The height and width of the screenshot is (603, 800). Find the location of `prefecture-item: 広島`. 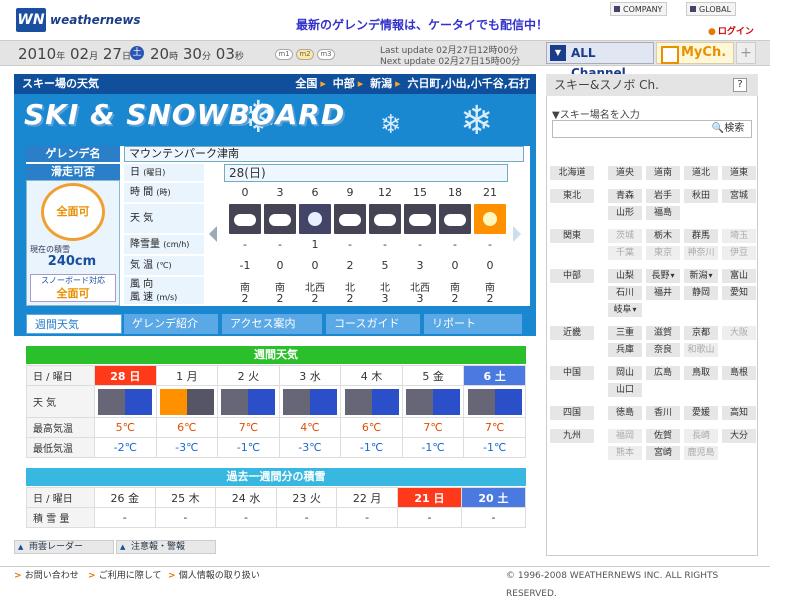

prefecture-item: 広島 is located at coordinates (663, 373).